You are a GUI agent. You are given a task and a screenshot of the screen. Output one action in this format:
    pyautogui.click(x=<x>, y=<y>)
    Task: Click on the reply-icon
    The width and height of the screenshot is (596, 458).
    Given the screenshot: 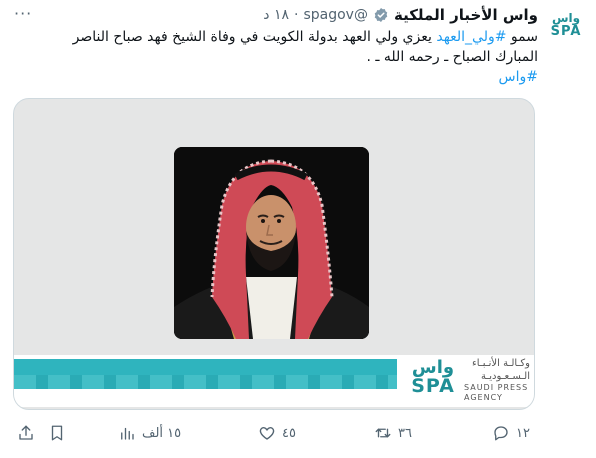 What is the action you would take?
    pyautogui.click(x=501, y=433)
    